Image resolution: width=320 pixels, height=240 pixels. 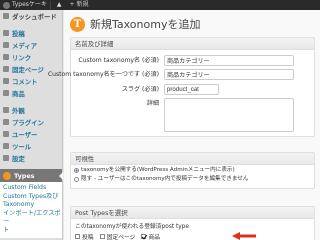 I want to click on menu-settings: 設定, so click(x=31, y=158).